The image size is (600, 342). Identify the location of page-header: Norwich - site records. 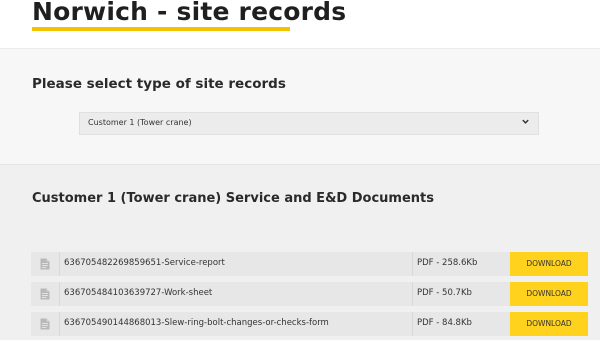
(300, 24).